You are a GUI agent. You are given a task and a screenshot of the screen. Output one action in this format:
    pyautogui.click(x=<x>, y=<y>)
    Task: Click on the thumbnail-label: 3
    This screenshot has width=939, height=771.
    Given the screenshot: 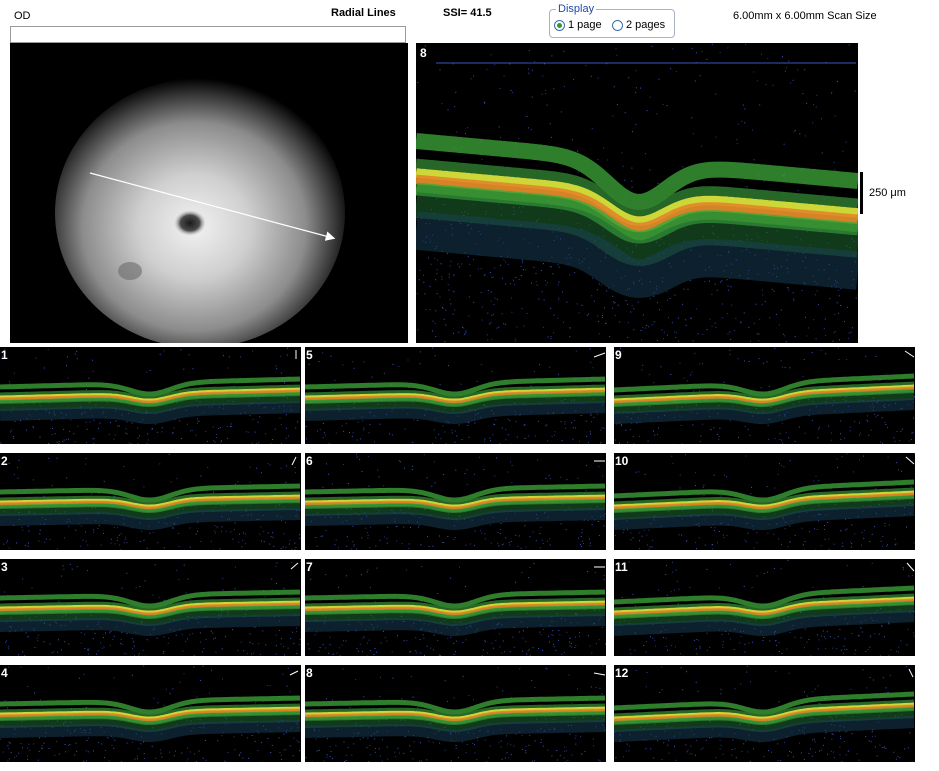 What is the action you would take?
    pyautogui.click(x=4, y=567)
    